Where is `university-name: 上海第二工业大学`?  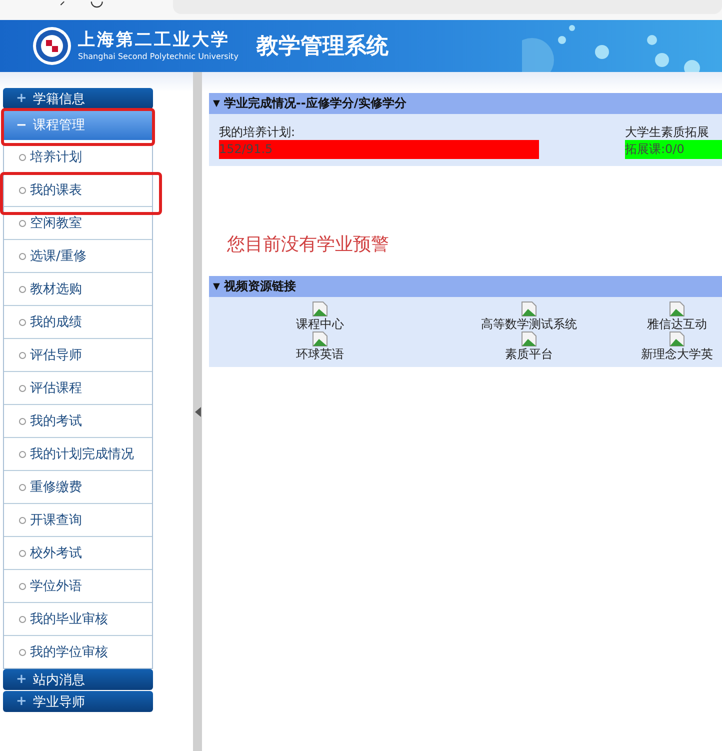 university-name: 上海第二工业大学 is located at coordinates (154, 40).